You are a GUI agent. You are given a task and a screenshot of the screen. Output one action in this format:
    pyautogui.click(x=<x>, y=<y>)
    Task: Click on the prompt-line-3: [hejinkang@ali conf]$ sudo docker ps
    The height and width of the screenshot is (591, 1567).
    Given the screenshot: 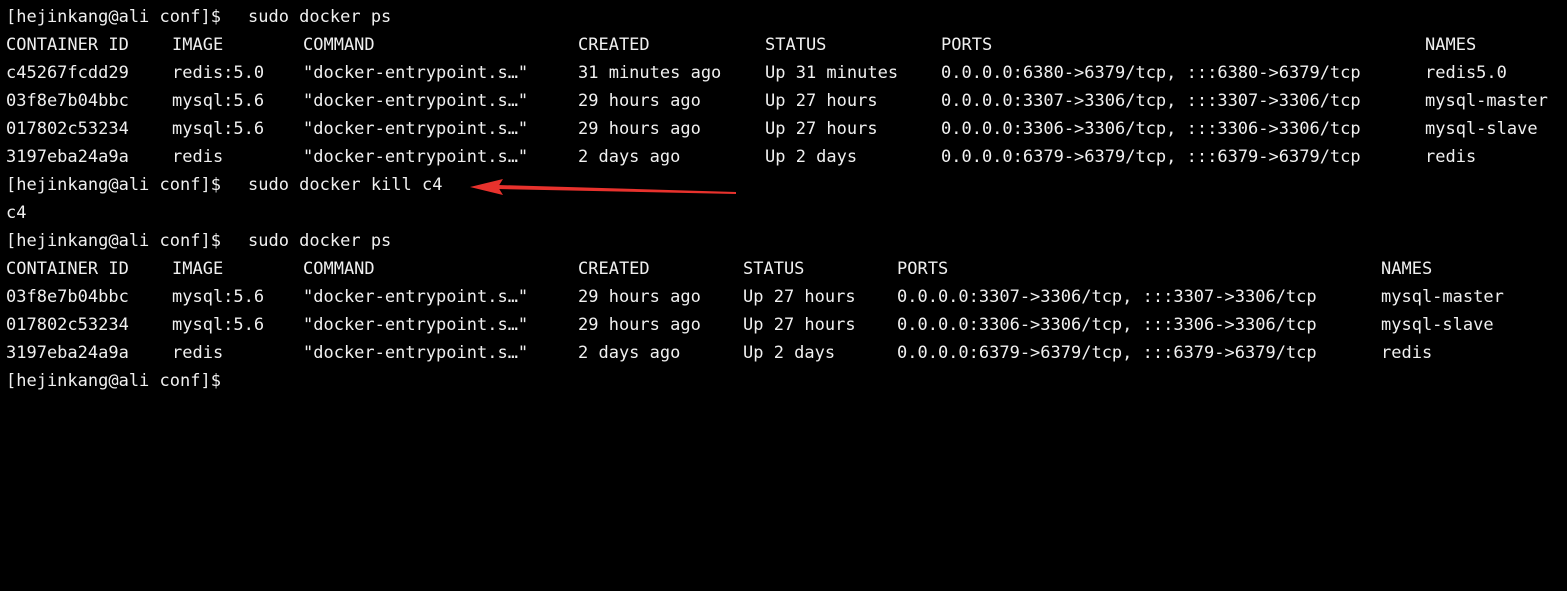 What is the action you would take?
    pyautogui.click(x=195, y=241)
    